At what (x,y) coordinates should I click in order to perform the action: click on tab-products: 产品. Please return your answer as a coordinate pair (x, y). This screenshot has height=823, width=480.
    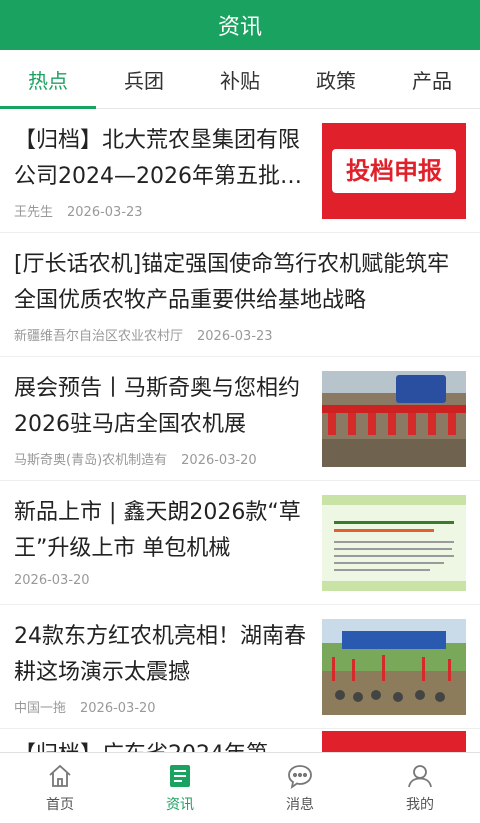
    Looking at the image, I should click on (432, 79).